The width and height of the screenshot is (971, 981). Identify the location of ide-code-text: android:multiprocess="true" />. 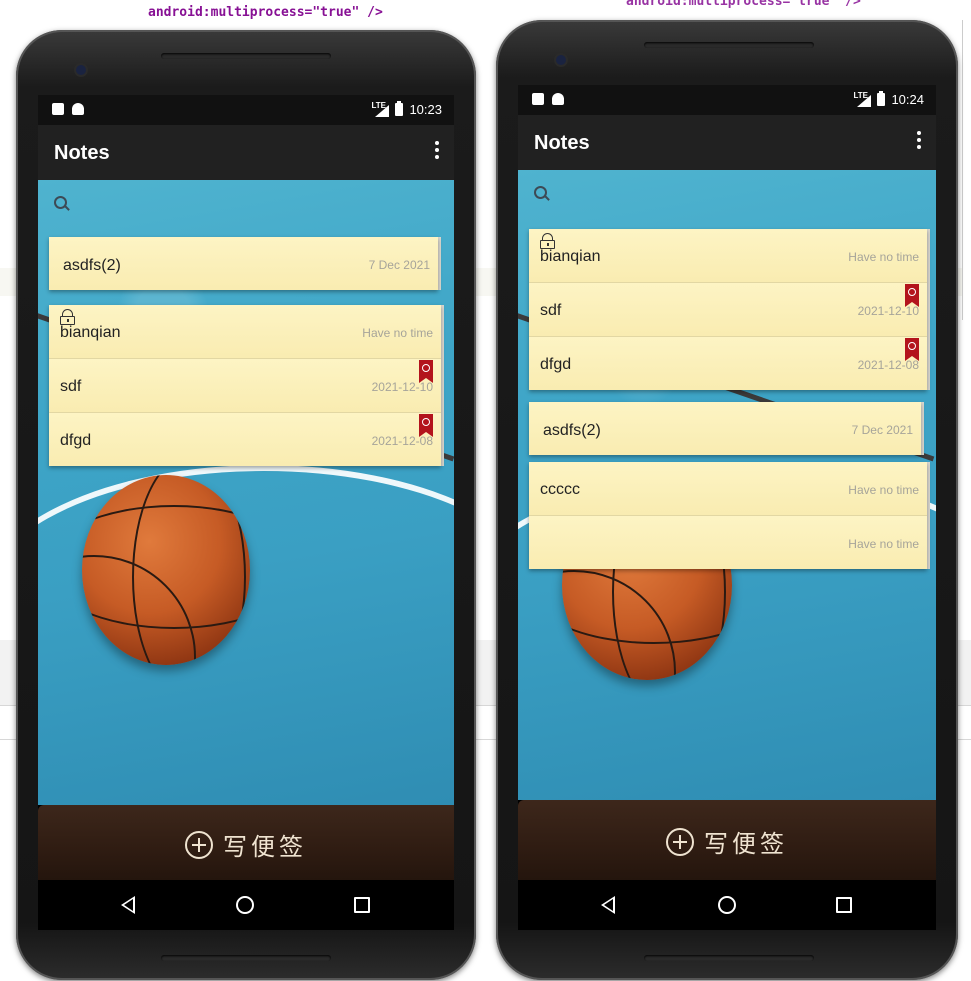
(265, 12).